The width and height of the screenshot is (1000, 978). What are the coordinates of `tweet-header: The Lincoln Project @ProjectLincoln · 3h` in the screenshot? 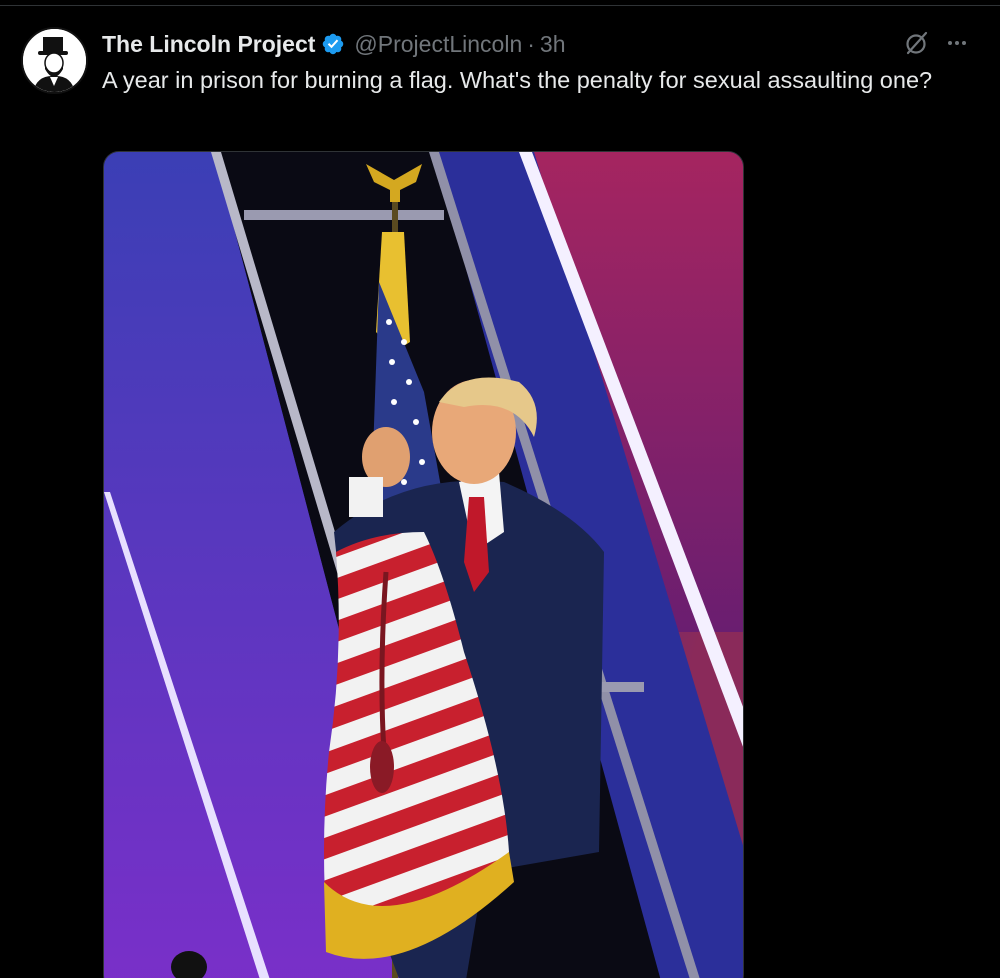 It's located at (334, 44).